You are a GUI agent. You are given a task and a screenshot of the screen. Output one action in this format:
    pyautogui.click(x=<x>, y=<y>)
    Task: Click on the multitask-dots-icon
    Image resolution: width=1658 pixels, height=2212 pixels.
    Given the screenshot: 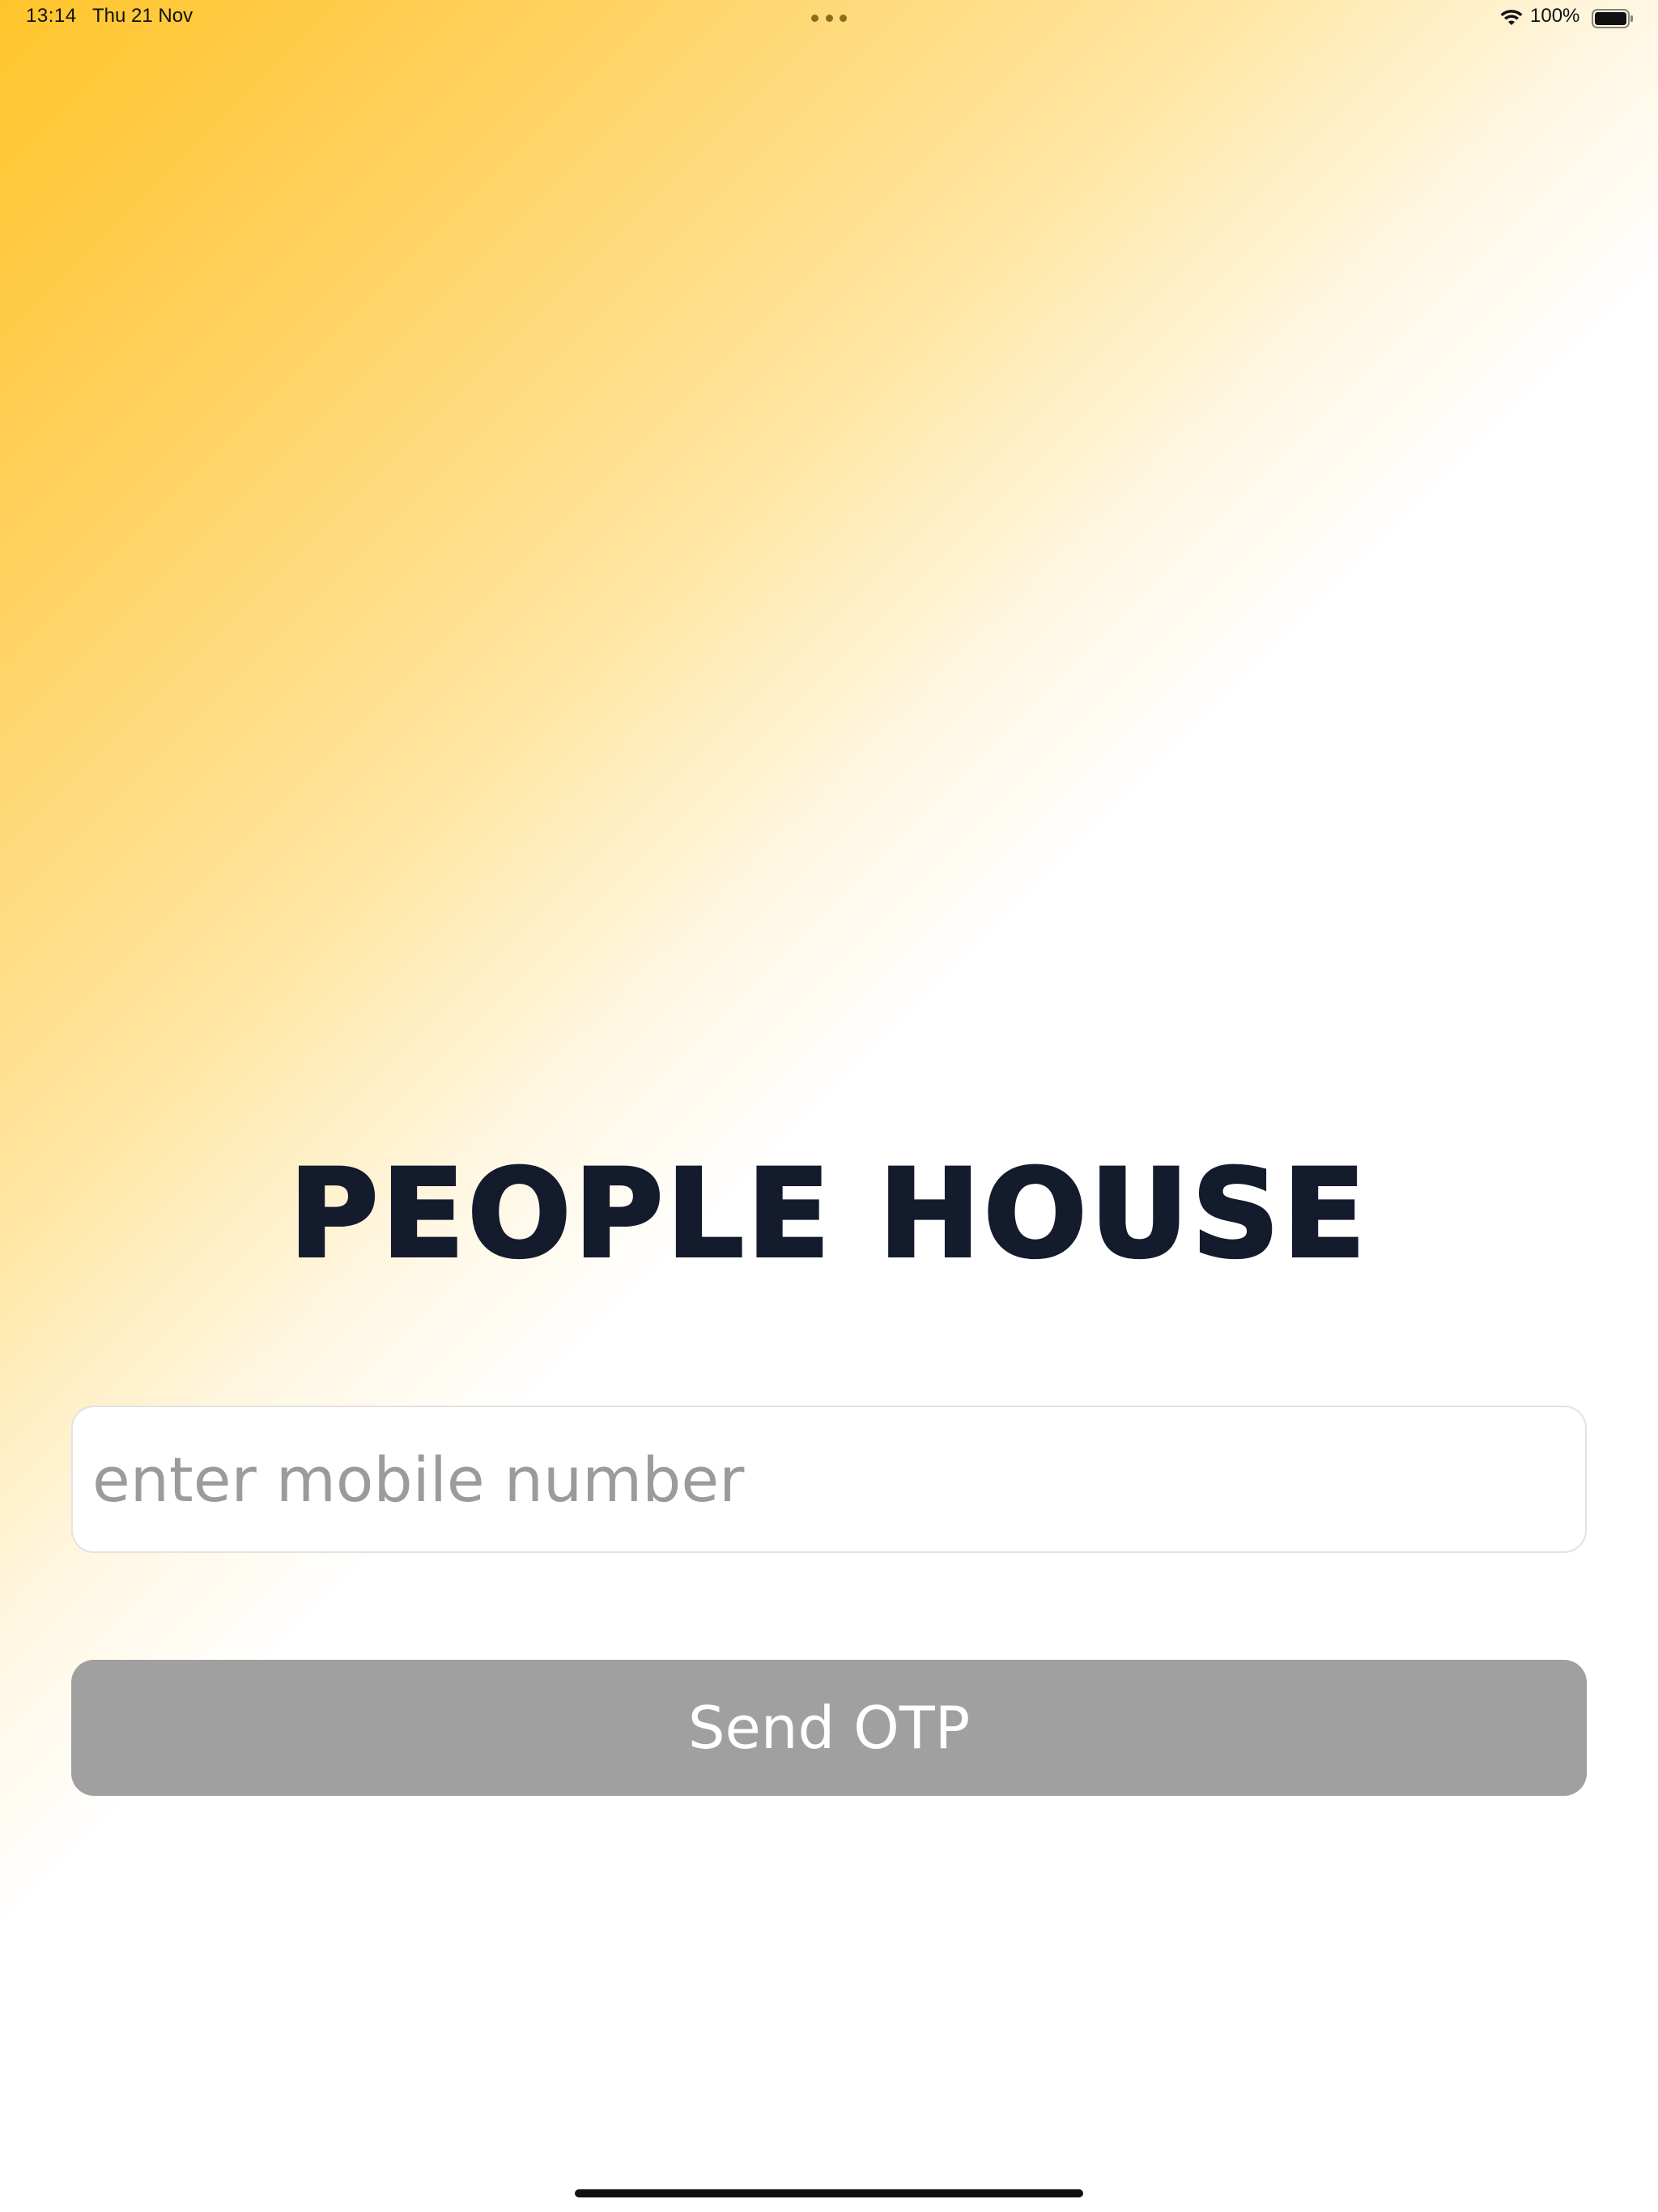 What is the action you would take?
    pyautogui.click(x=829, y=19)
    